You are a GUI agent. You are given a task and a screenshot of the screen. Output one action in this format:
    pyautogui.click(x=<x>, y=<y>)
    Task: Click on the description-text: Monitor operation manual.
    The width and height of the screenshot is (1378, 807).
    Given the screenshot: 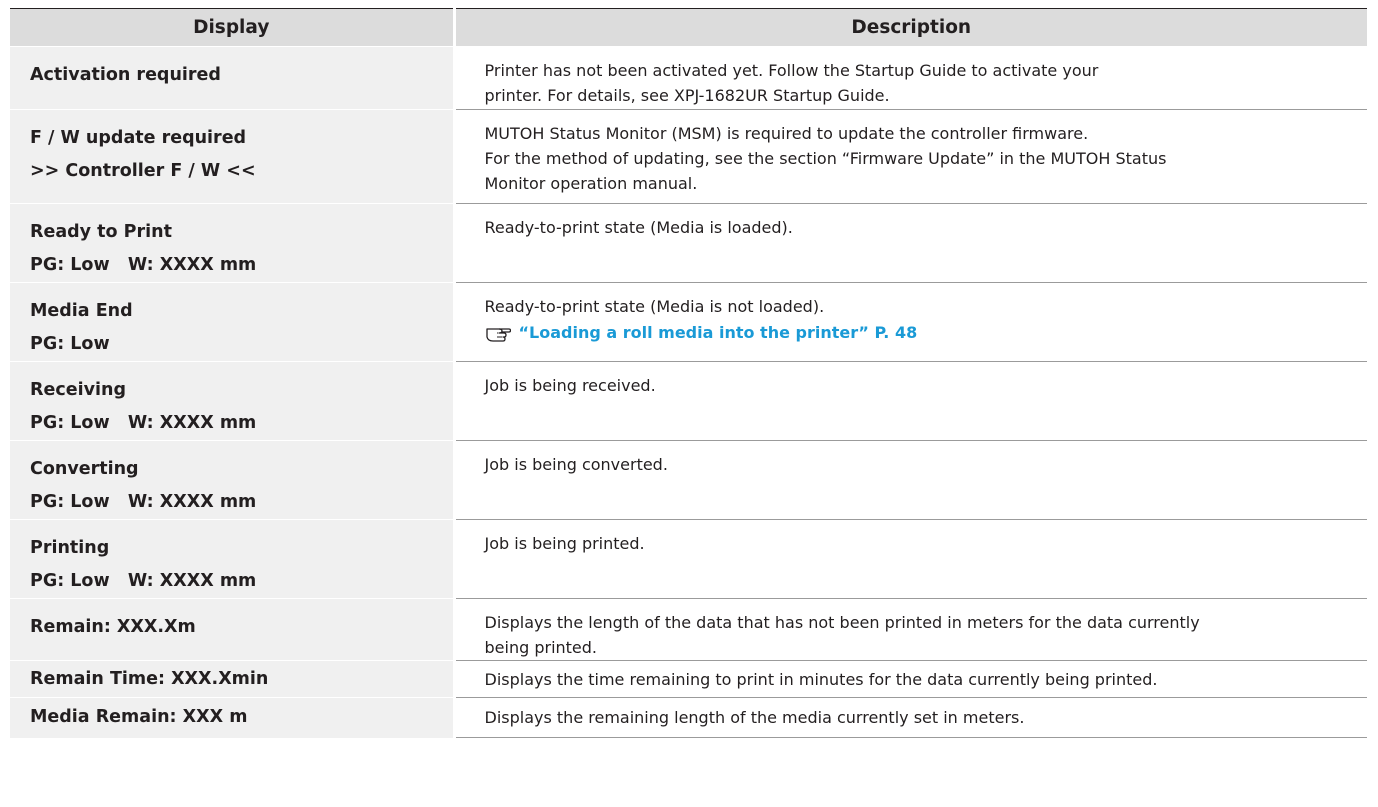 What is the action you would take?
    pyautogui.click(x=591, y=183)
    